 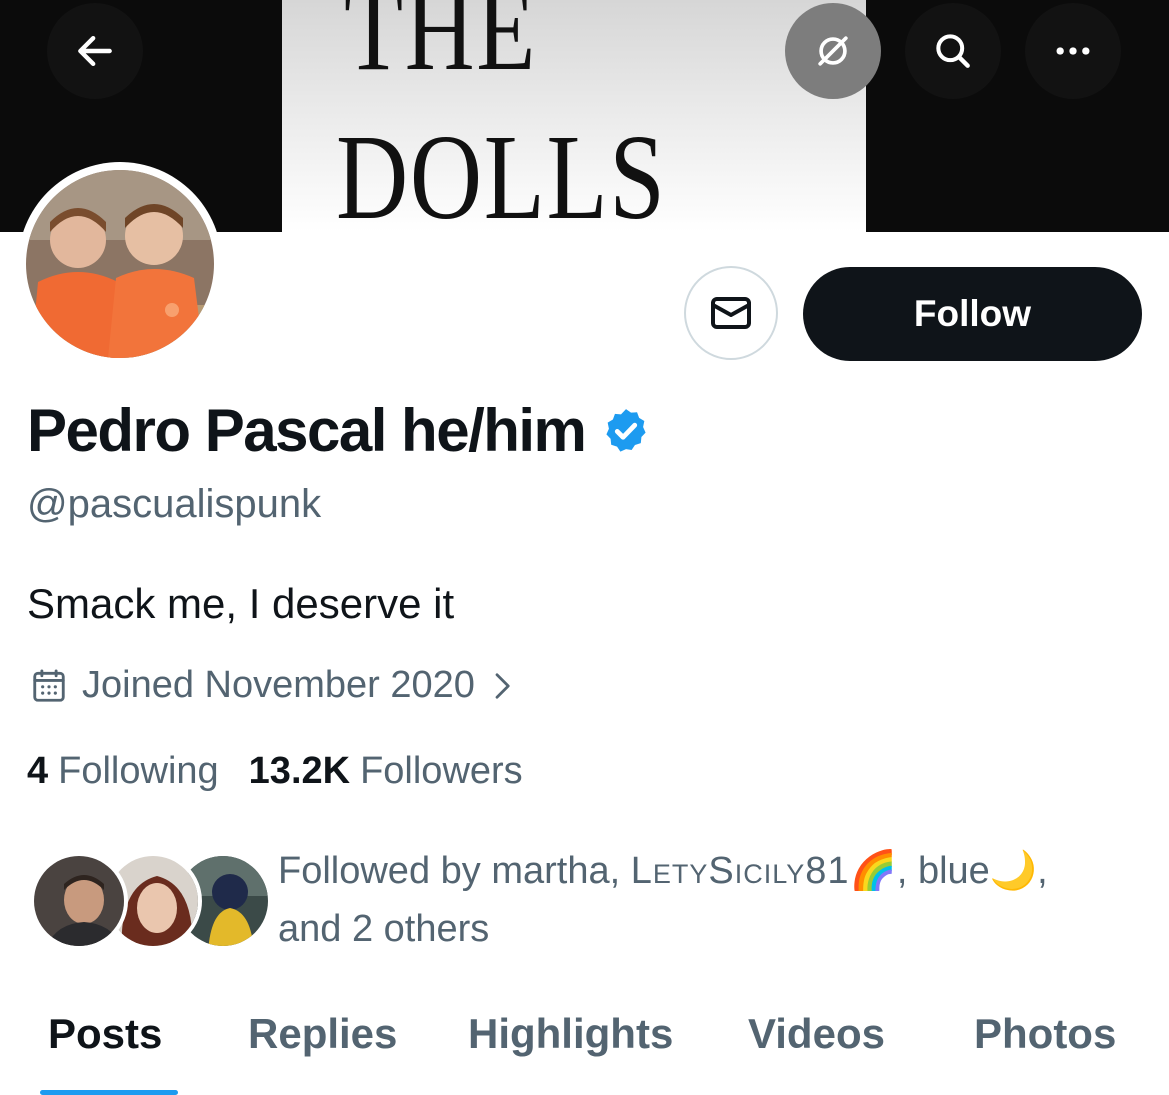 I want to click on search-icon, so click(x=953, y=51).